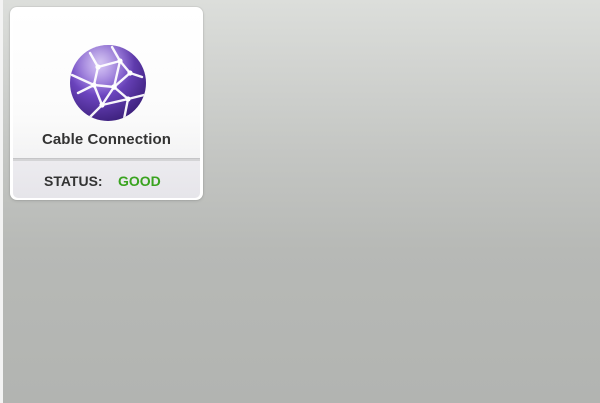 The image size is (600, 403). I want to click on window-left-edge, so click(1, 201).